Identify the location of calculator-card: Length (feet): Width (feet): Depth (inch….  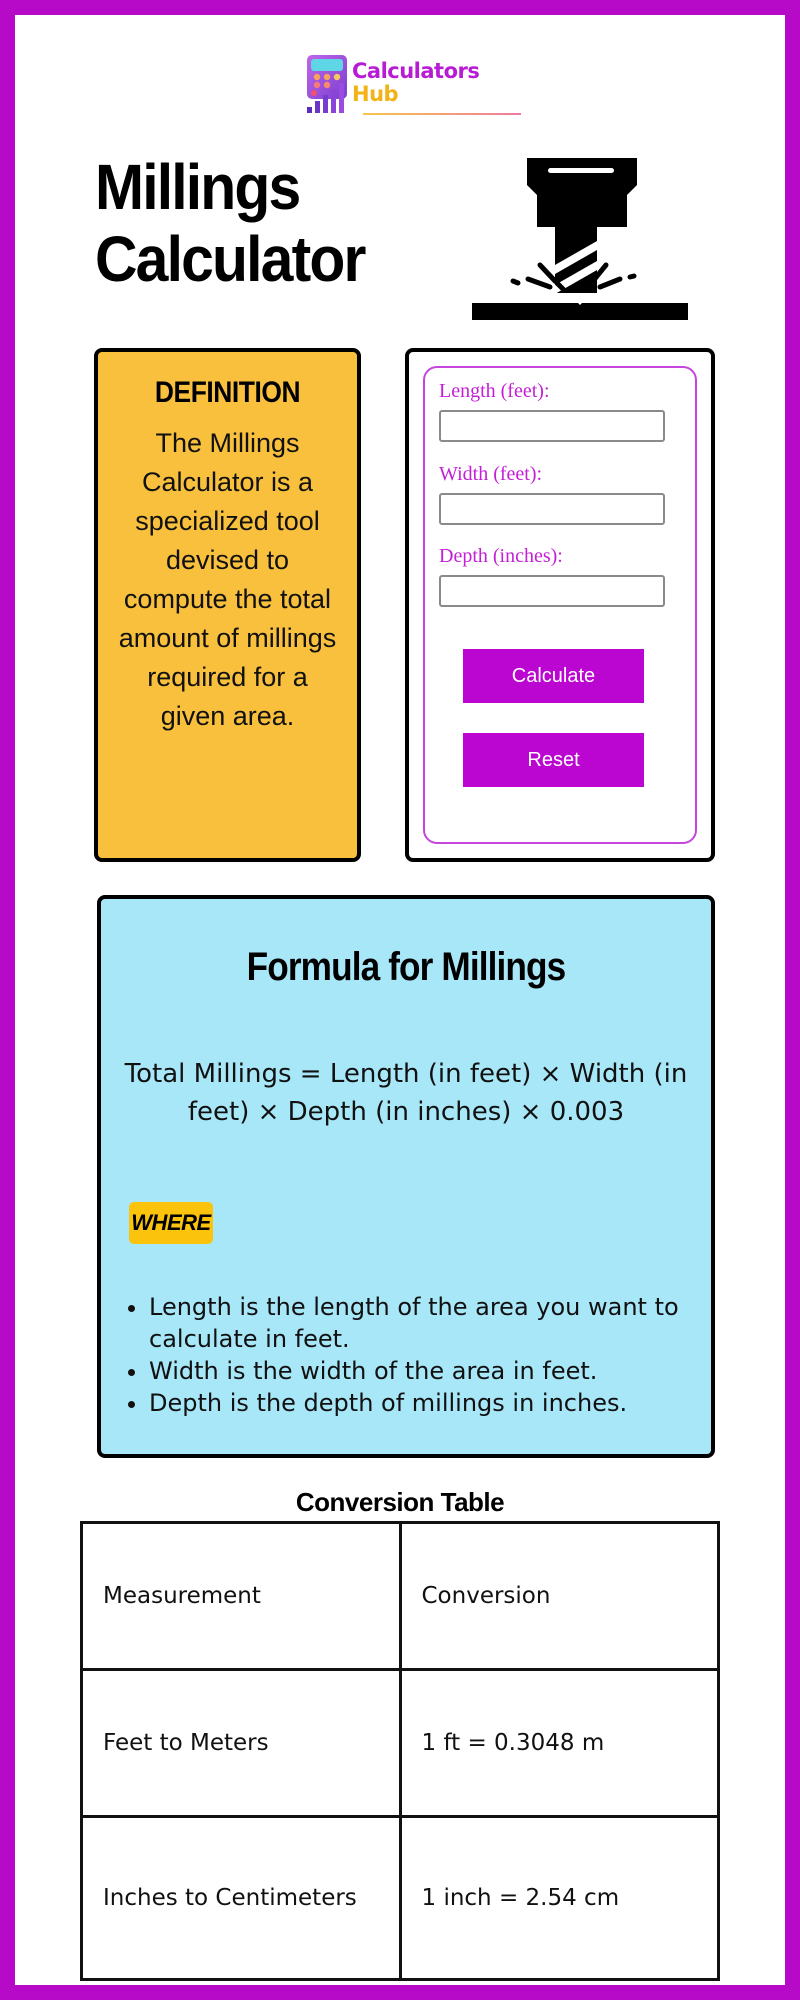
(560, 605).